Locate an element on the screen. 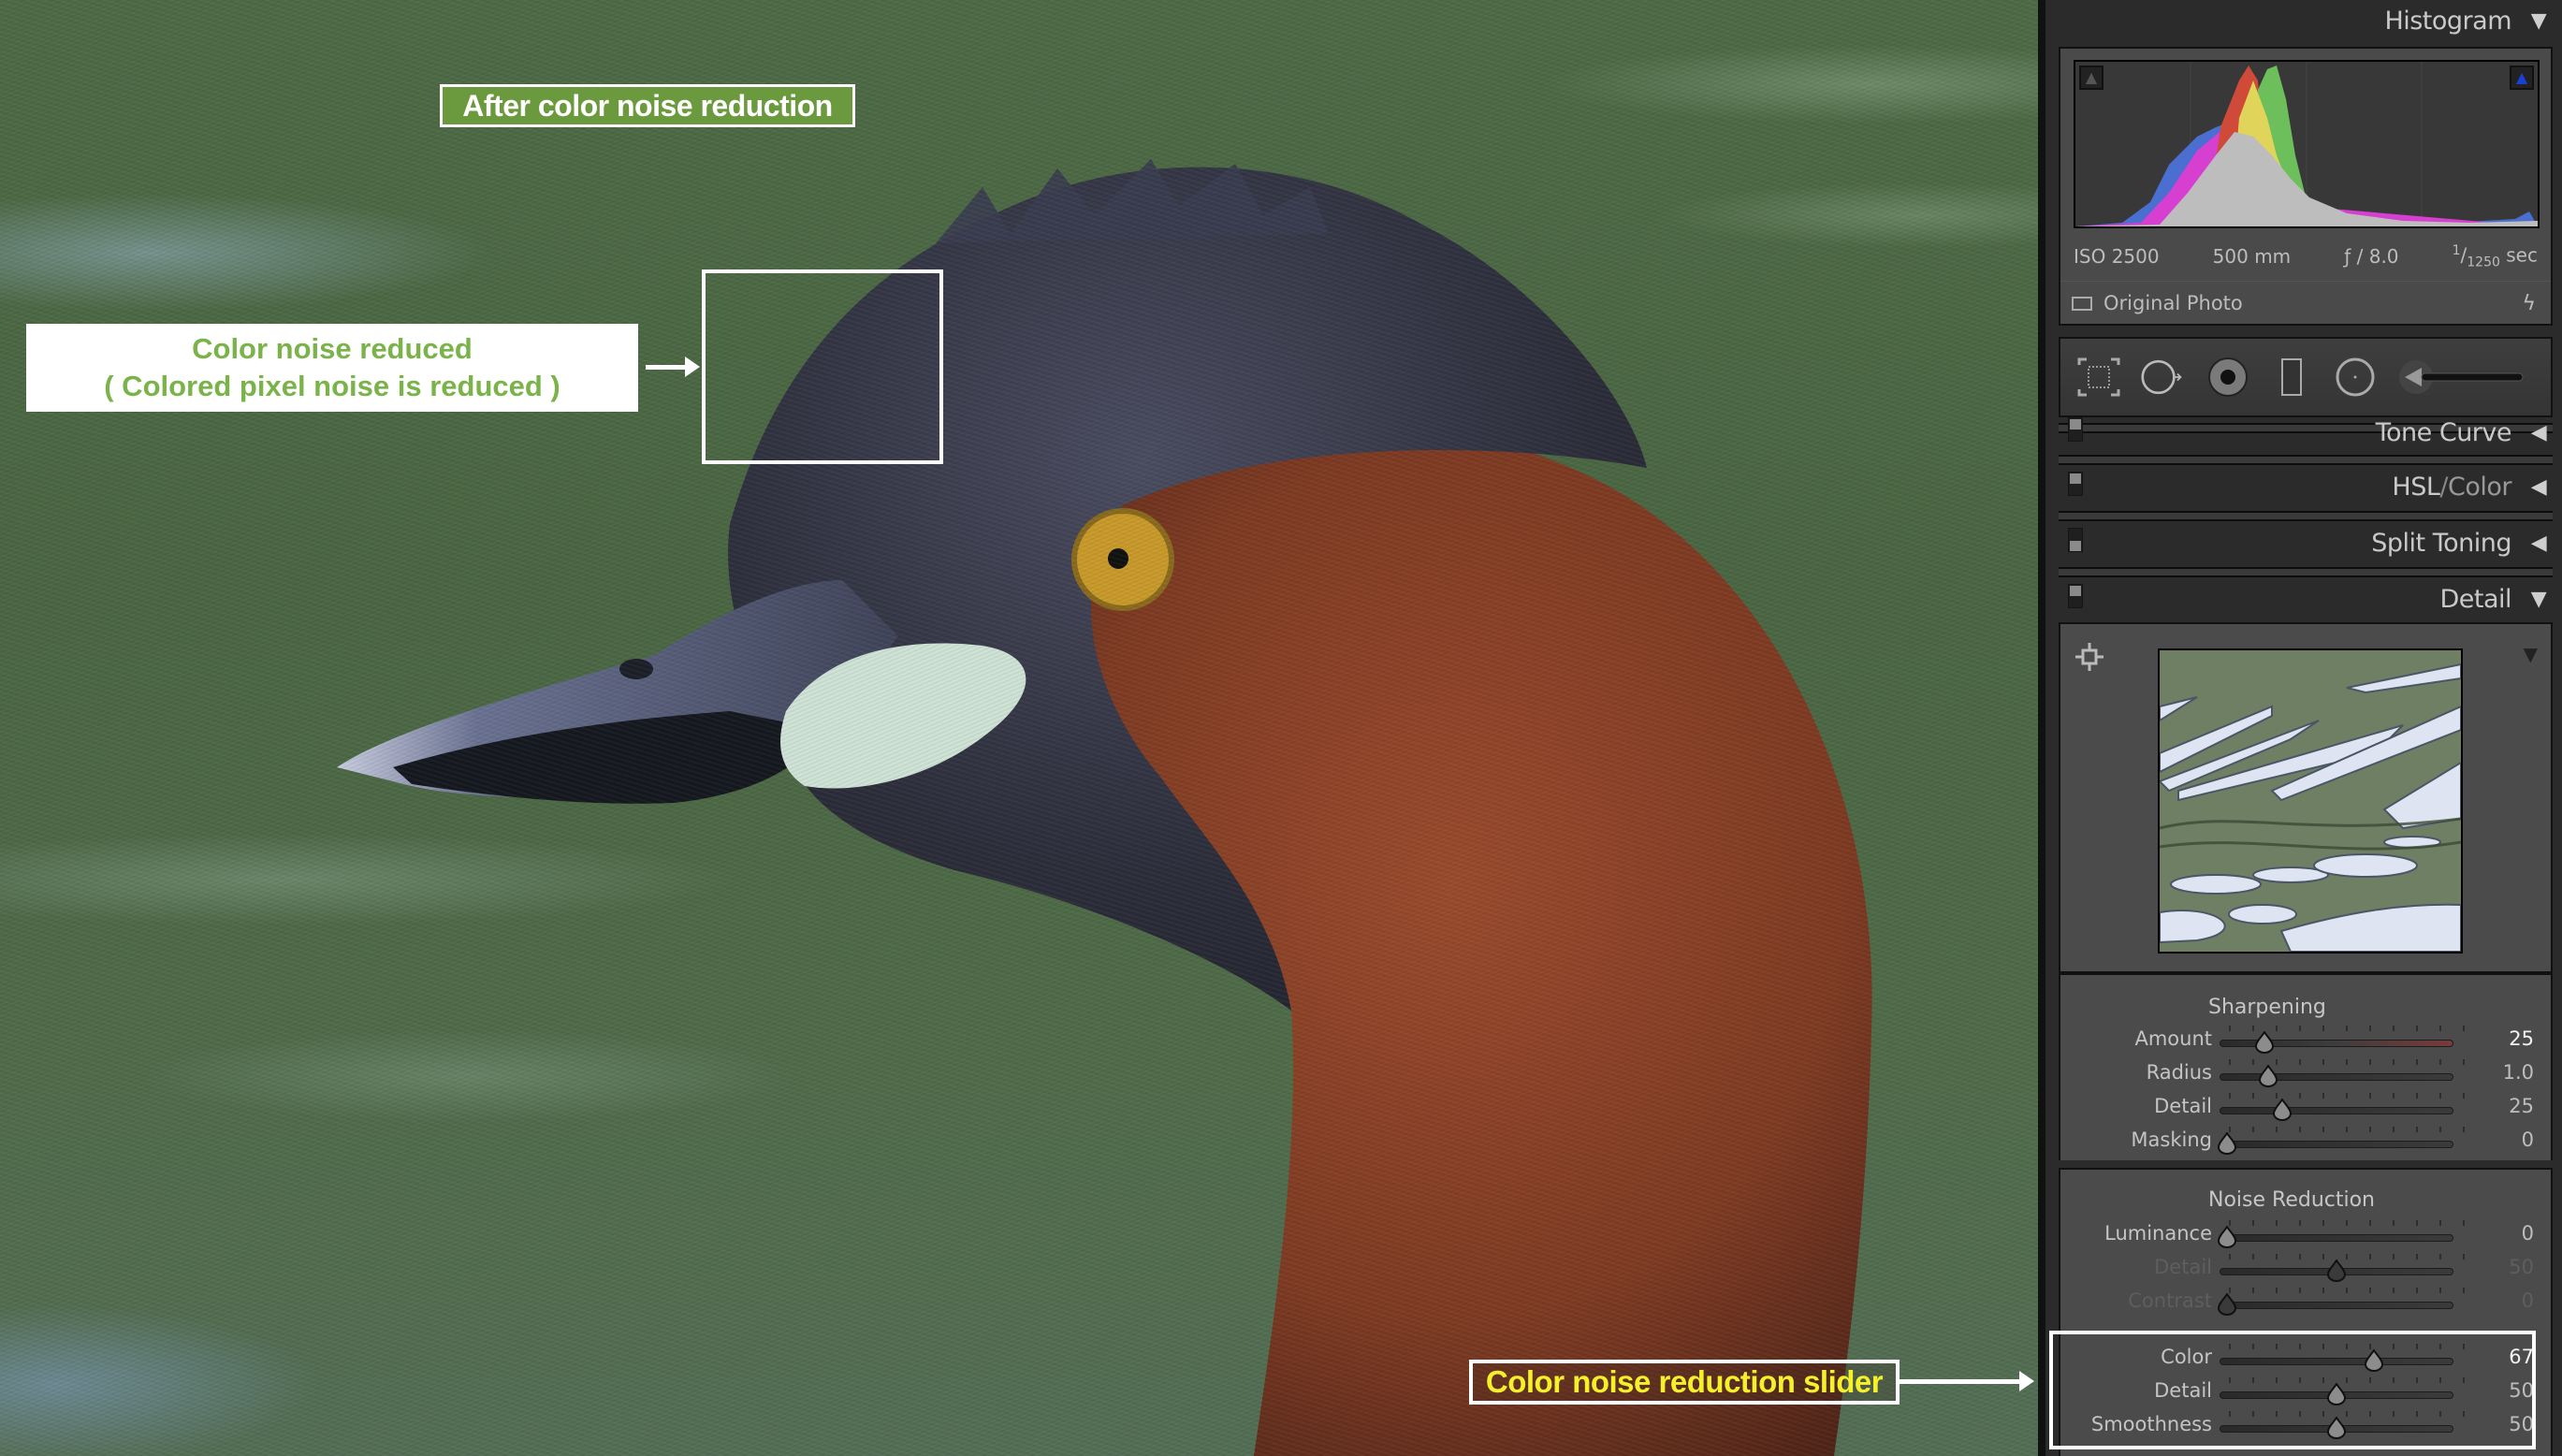 The image size is (2562, 1456). target-crosshair-icon is located at coordinates (2089, 659).